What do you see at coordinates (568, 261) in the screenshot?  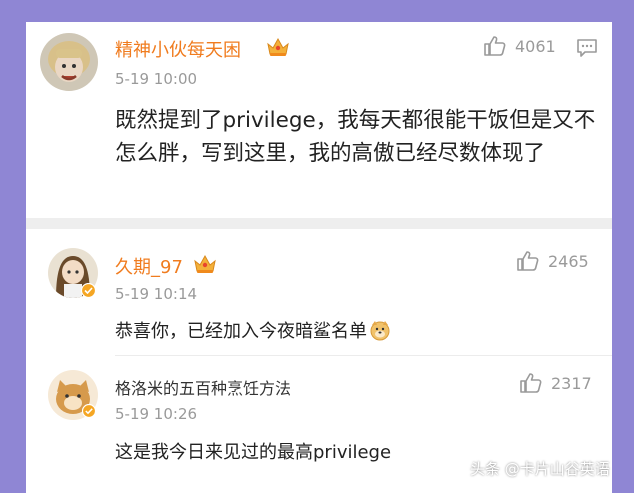 I see `like-count: 2465` at bounding box center [568, 261].